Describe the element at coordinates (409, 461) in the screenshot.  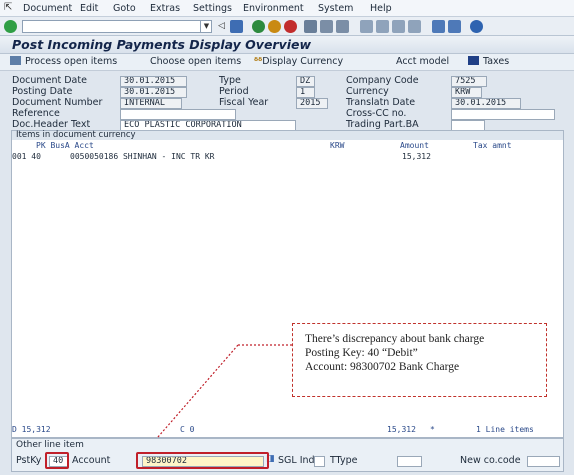
I see `ttype-field` at that location.